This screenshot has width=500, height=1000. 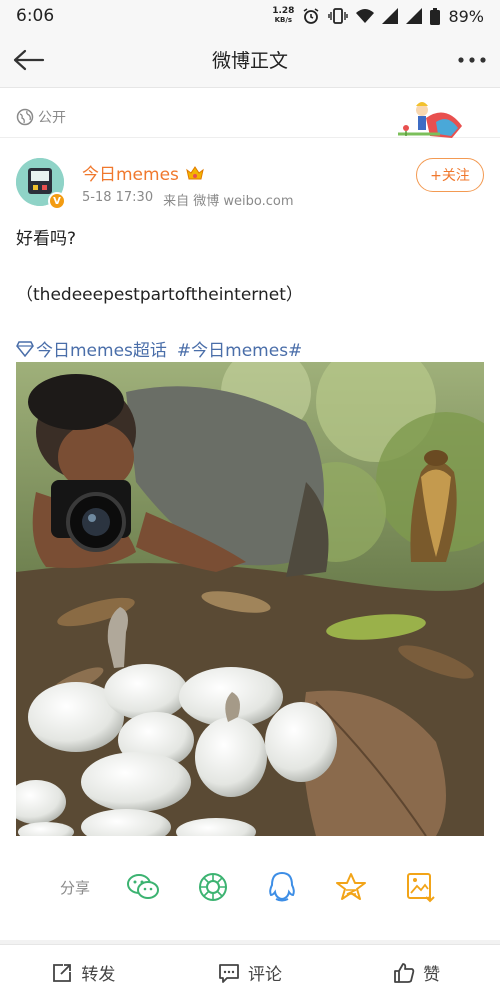 I want to click on visibility-label: 公开, so click(x=52, y=117).